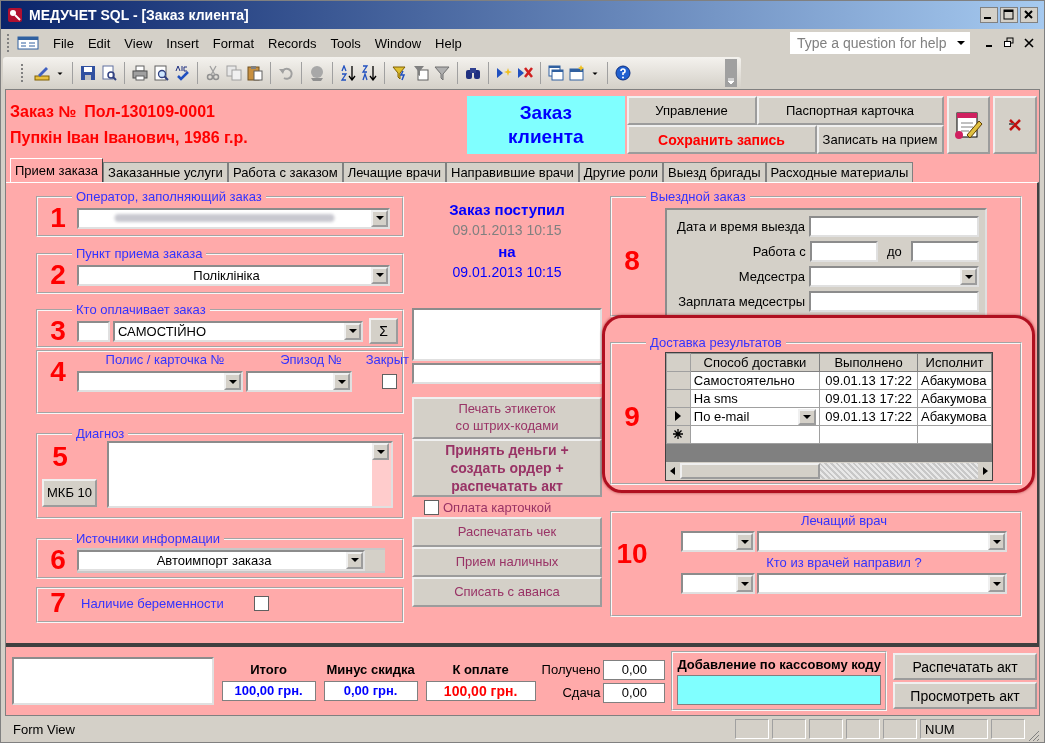 The width and height of the screenshot is (1045, 743). Describe the element at coordinates (623, 73) in the screenshot. I see `help-icon` at that location.